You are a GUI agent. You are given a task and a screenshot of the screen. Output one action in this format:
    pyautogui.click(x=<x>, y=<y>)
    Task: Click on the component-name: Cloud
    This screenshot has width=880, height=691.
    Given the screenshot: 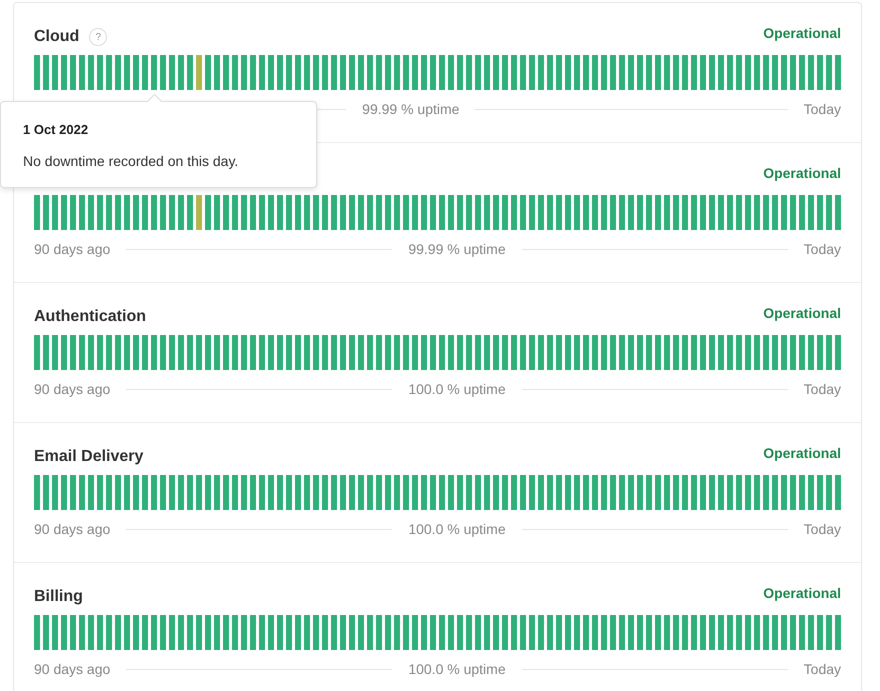 What is the action you would take?
    pyautogui.click(x=57, y=37)
    